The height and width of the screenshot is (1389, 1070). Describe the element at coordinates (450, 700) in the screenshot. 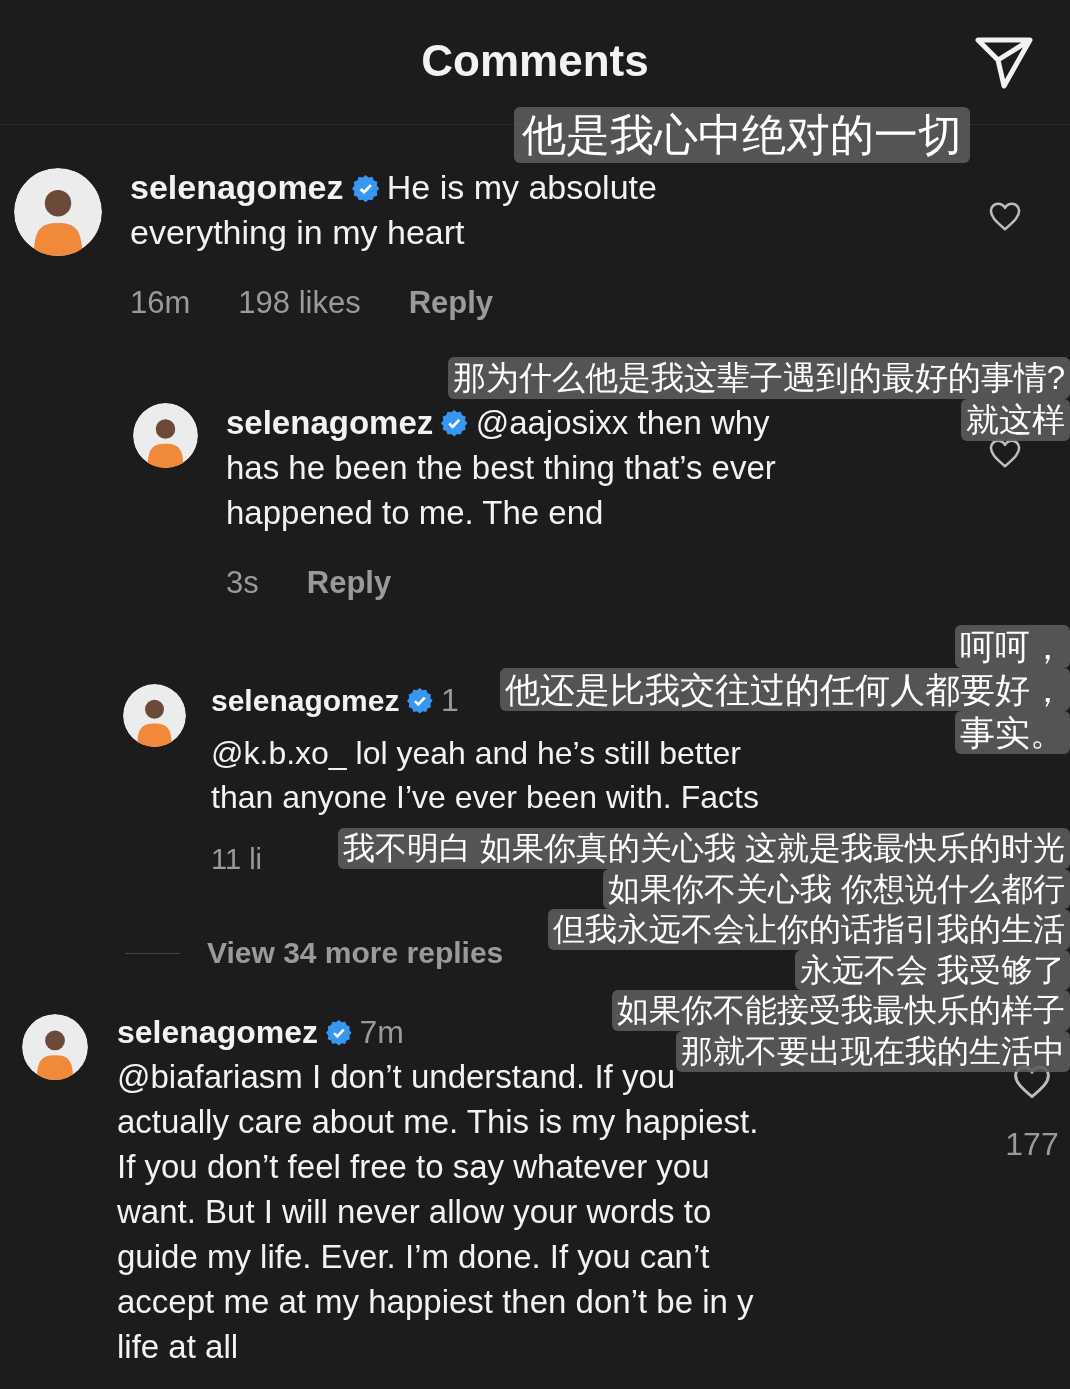

I see `comment-time: 1` at that location.